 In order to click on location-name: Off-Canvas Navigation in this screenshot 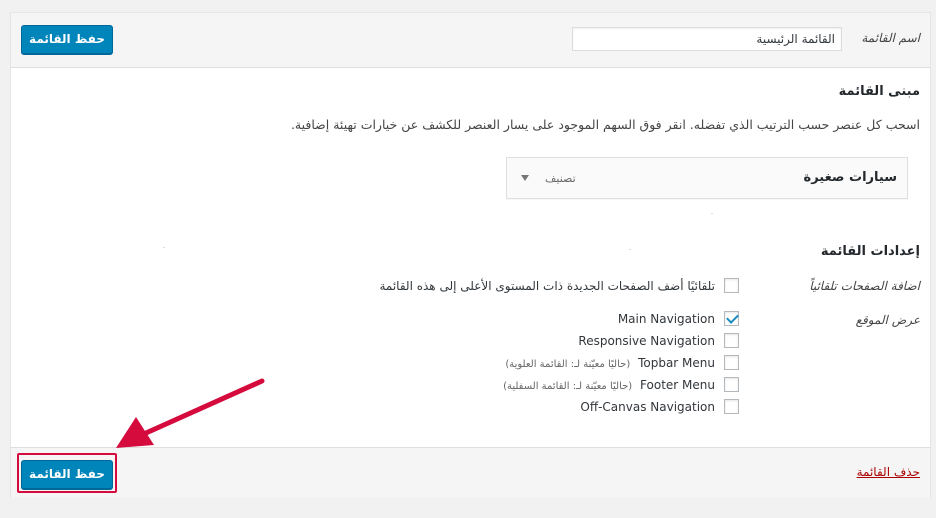, I will do `click(647, 407)`.